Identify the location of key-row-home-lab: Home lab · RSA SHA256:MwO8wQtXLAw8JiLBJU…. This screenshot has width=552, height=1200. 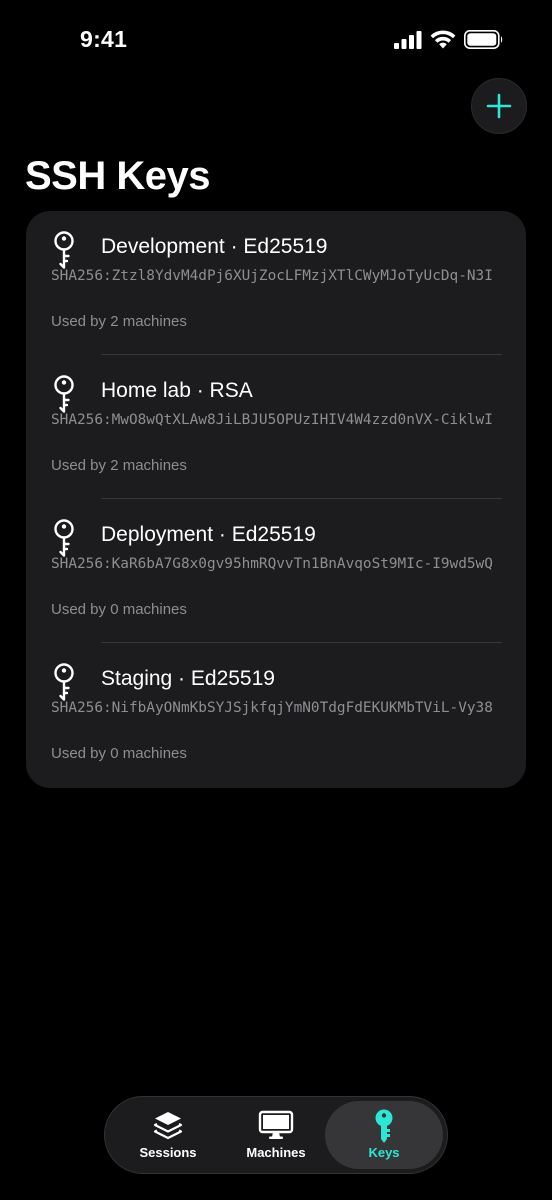
(276, 427).